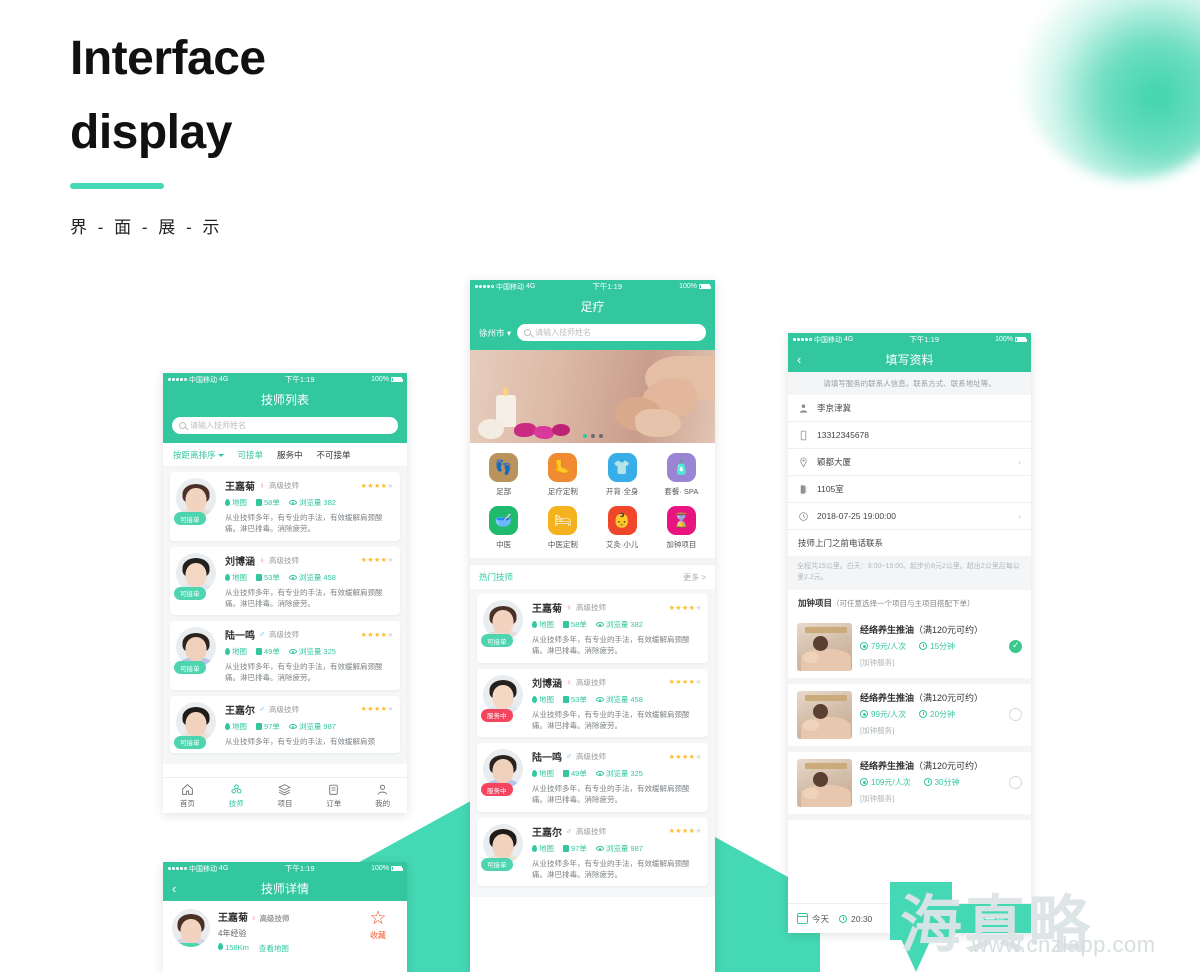  I want to click on door-icon, so click(803, 489).